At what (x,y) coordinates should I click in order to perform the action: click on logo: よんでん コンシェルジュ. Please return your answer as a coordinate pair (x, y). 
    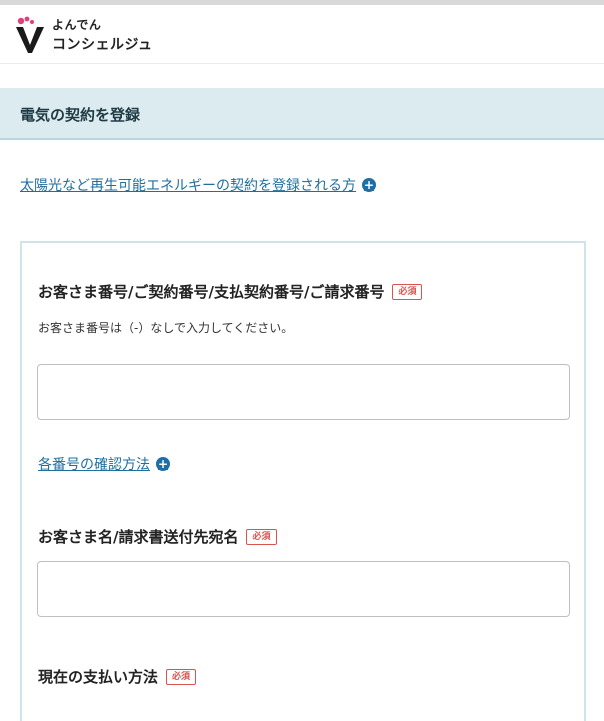
    Looking at the image, I should click on (92, 35).